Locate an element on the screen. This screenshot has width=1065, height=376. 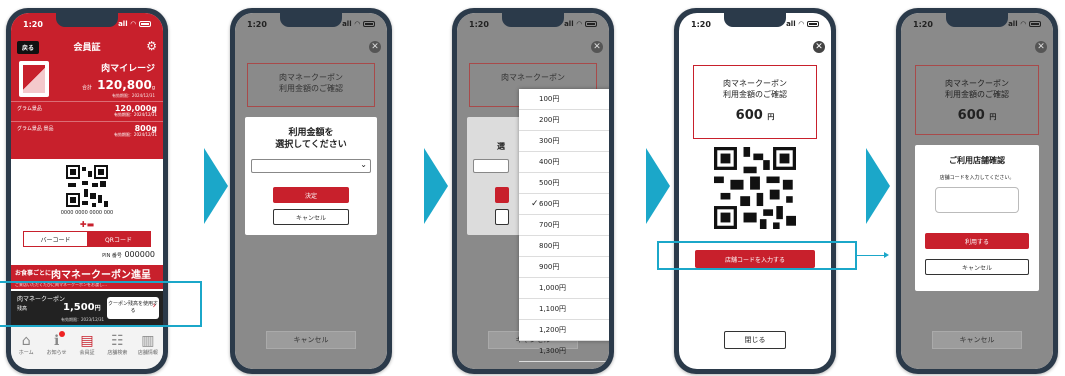
decide-button: 決定 is located at coordinates (311, 195).